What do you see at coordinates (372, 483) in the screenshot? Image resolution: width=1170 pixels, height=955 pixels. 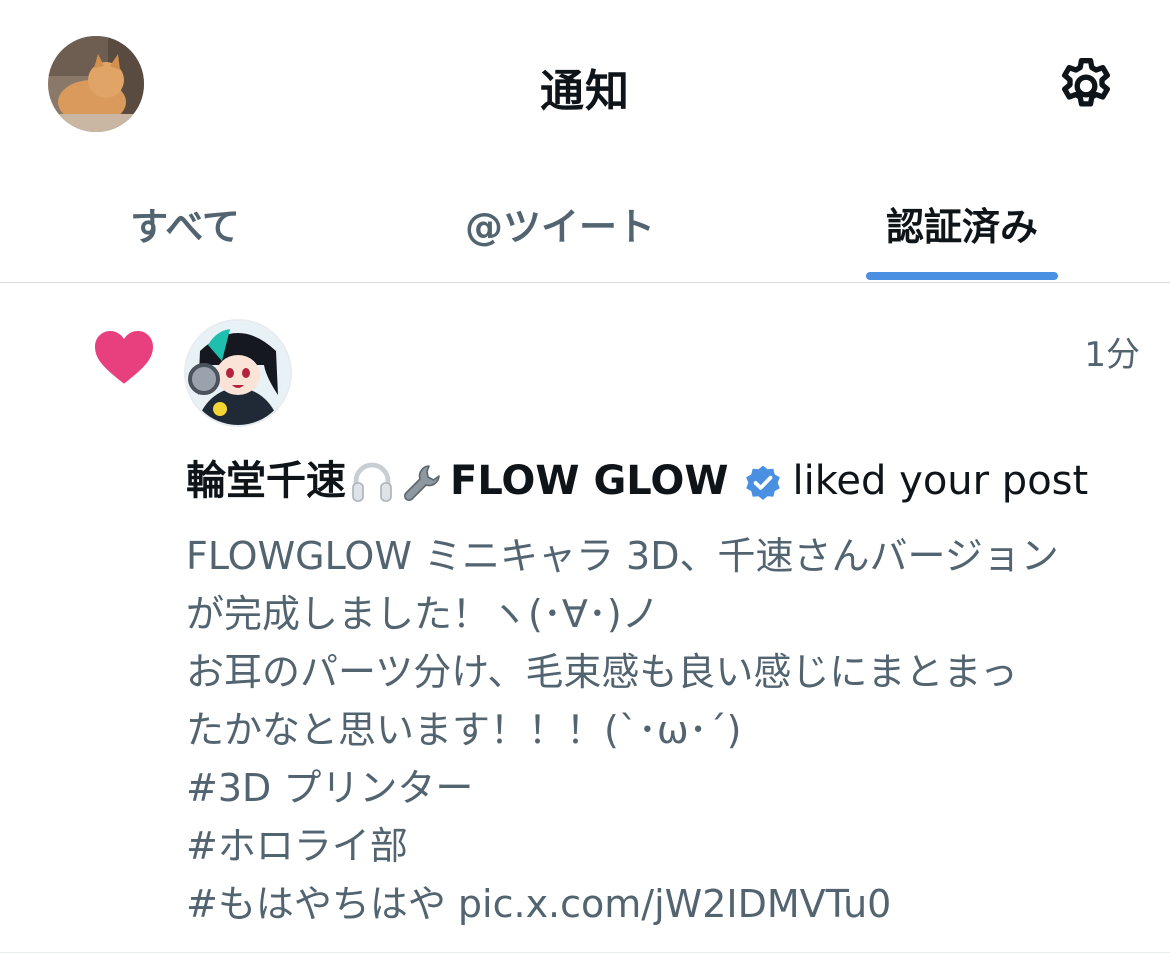 I see `headphones-icon` at bounding box center [372, 483].